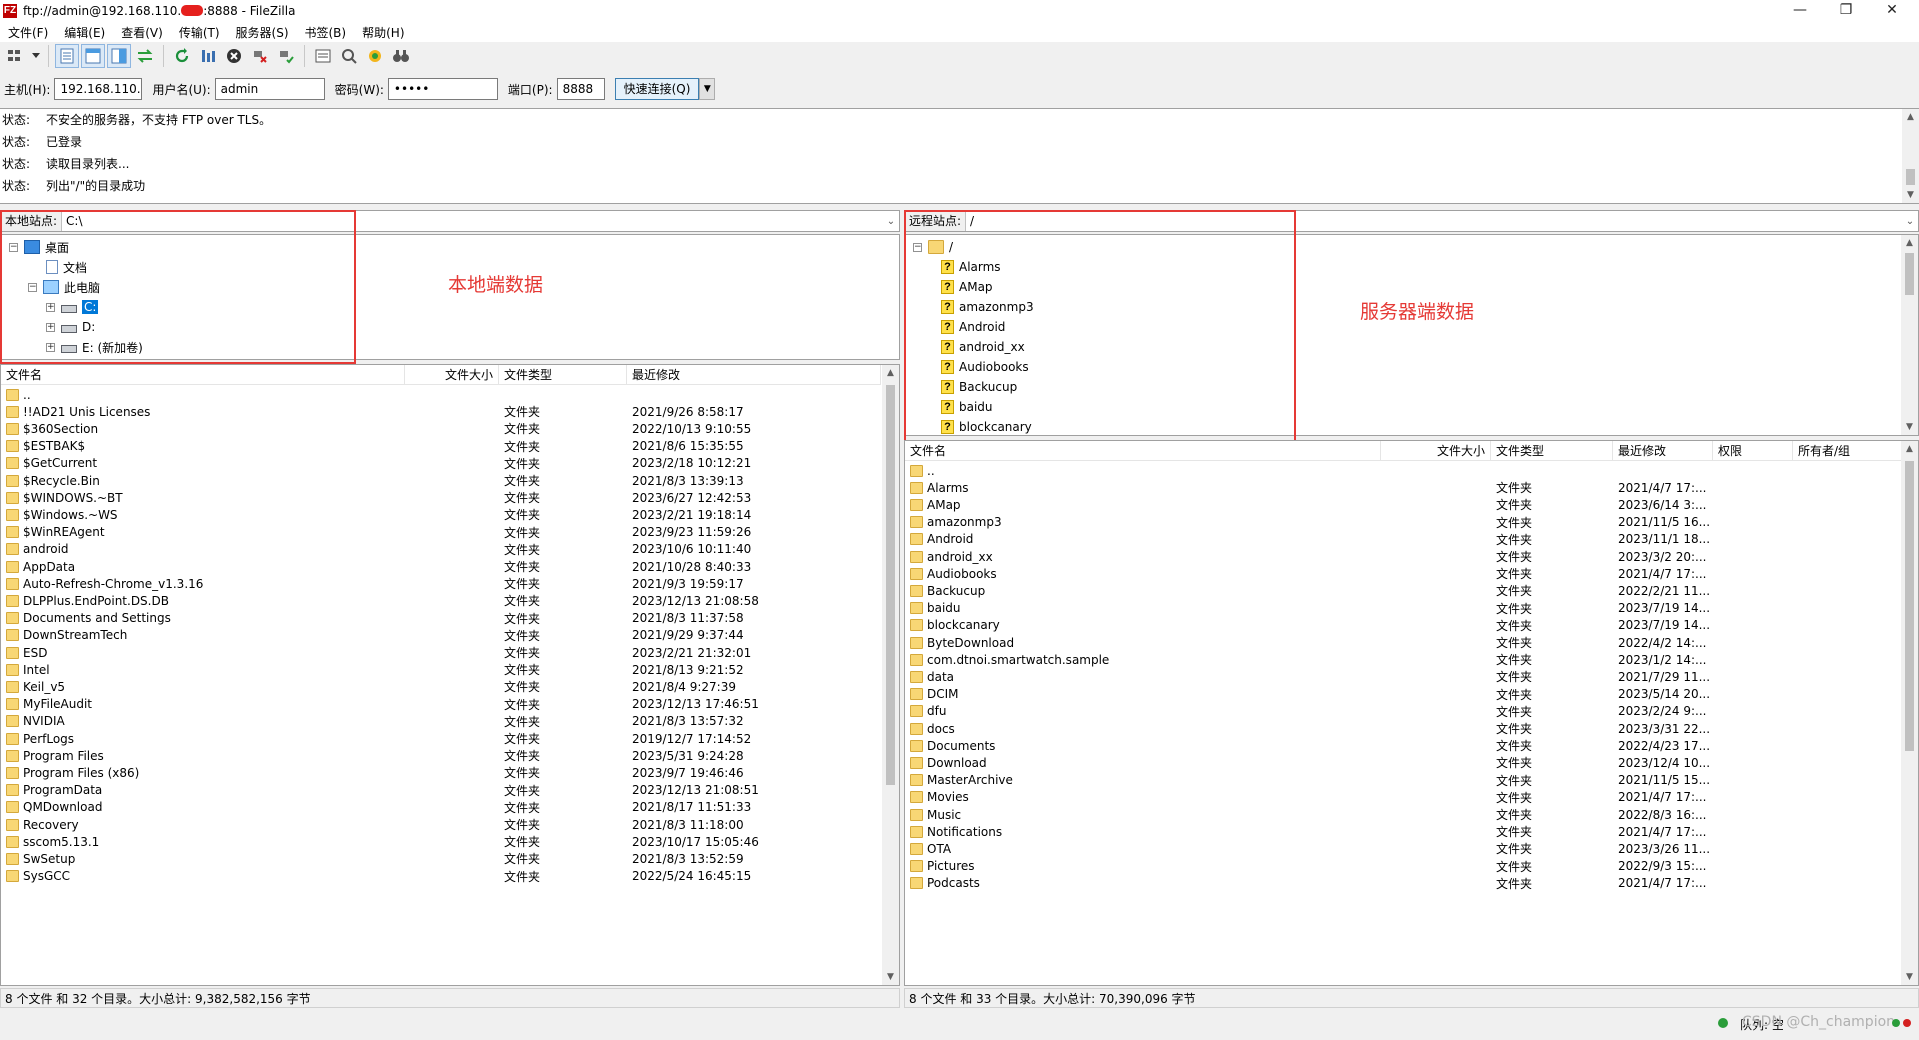 Image resolution: width=1919 pixels, height=1040 pixels. What do you see at coordinates (441, 772) in the screenshot?
I see `table-row: Program Files (x86) 文件夹 2023/9/7 19:46:46` at bounding box center [441, 772].